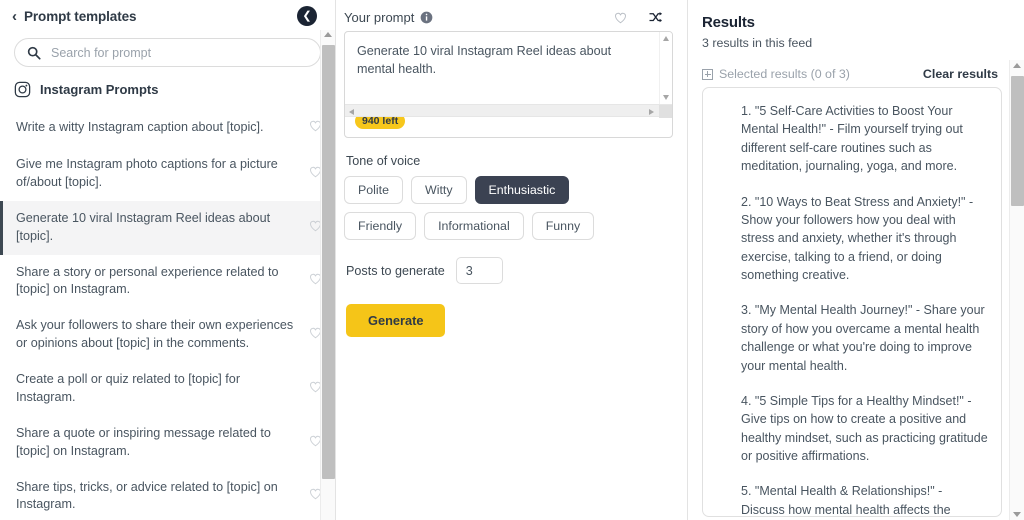  What do you see at coordinates (80, 16) in the screenshot?
I see `page-title: Prompt templates` at bounding box center [80, 16].